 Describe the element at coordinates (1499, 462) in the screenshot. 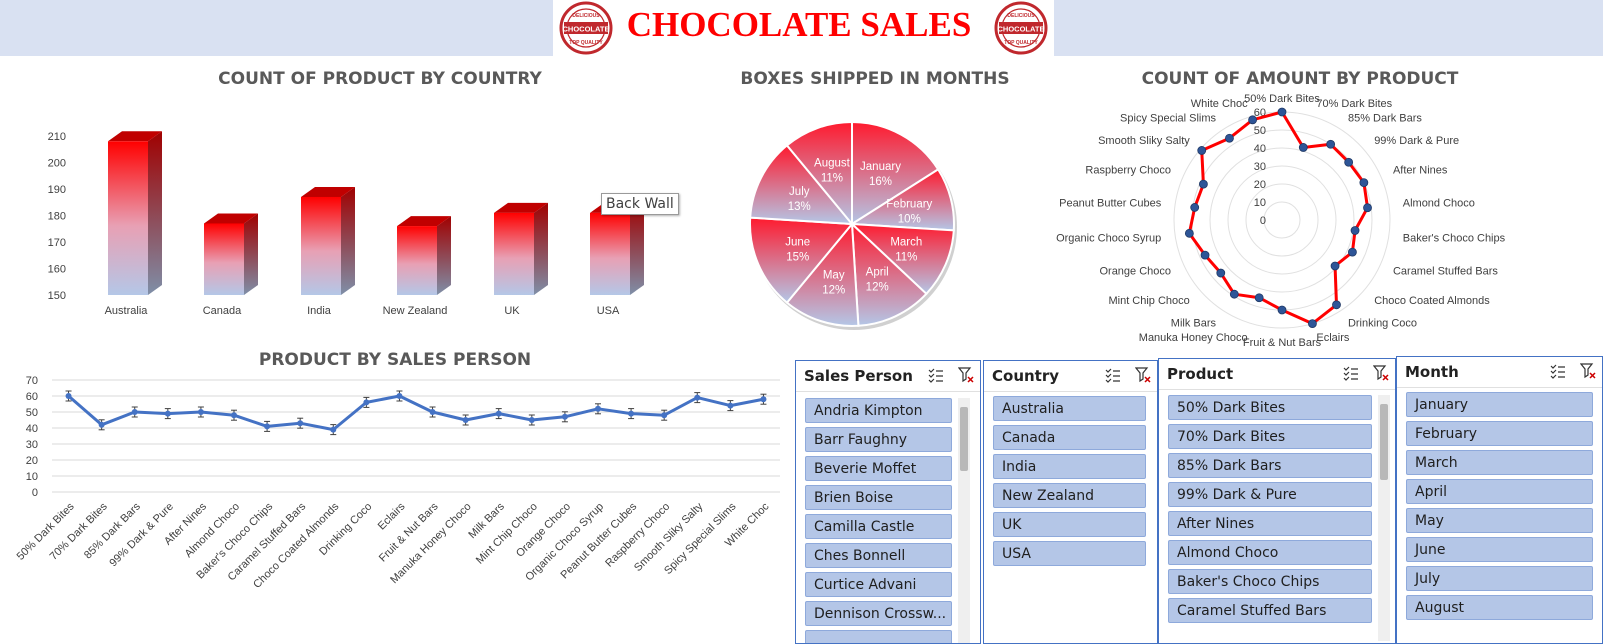

I see `slicer-item: March` at that location.